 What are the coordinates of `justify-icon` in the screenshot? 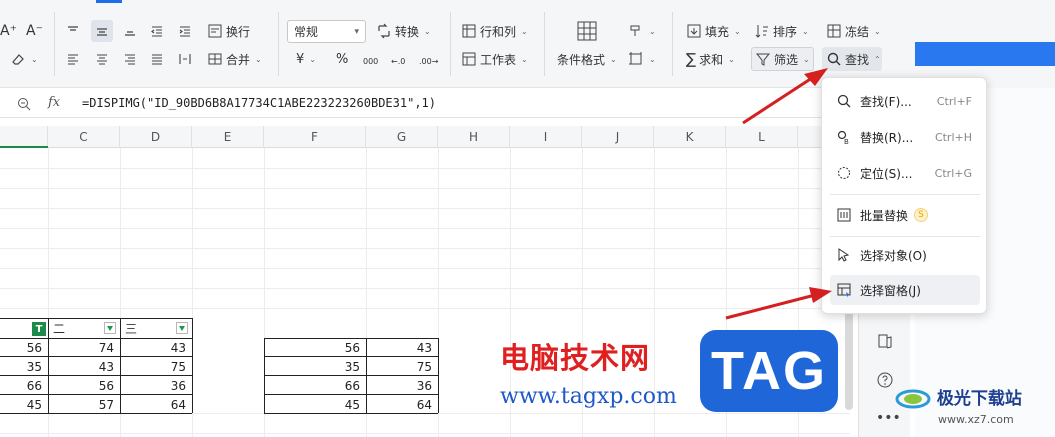 It's located at (157, 59).